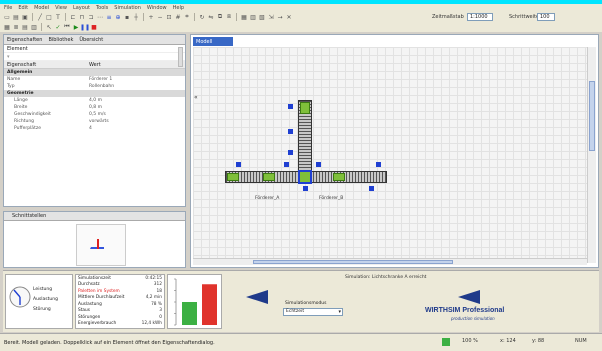 Image resolution: width=602 pixels, height=351 pixels. What do you see at coordinates (73, 17) in the screenshot?
I see `align-left-icon: ⊏` at bounding box center [73, 17].